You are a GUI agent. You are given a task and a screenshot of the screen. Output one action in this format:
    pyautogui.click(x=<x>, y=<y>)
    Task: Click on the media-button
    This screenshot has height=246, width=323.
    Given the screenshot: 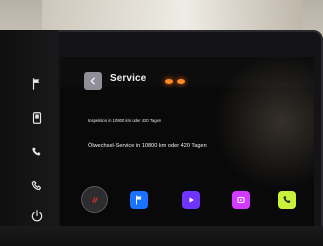 What is the action you would take?
    pyautogui.click(x=191, y=200)
    